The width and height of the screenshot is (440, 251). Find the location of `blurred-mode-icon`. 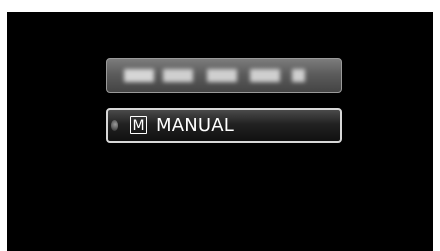

blurred-mode-icon is located at coordinates (139, 75).